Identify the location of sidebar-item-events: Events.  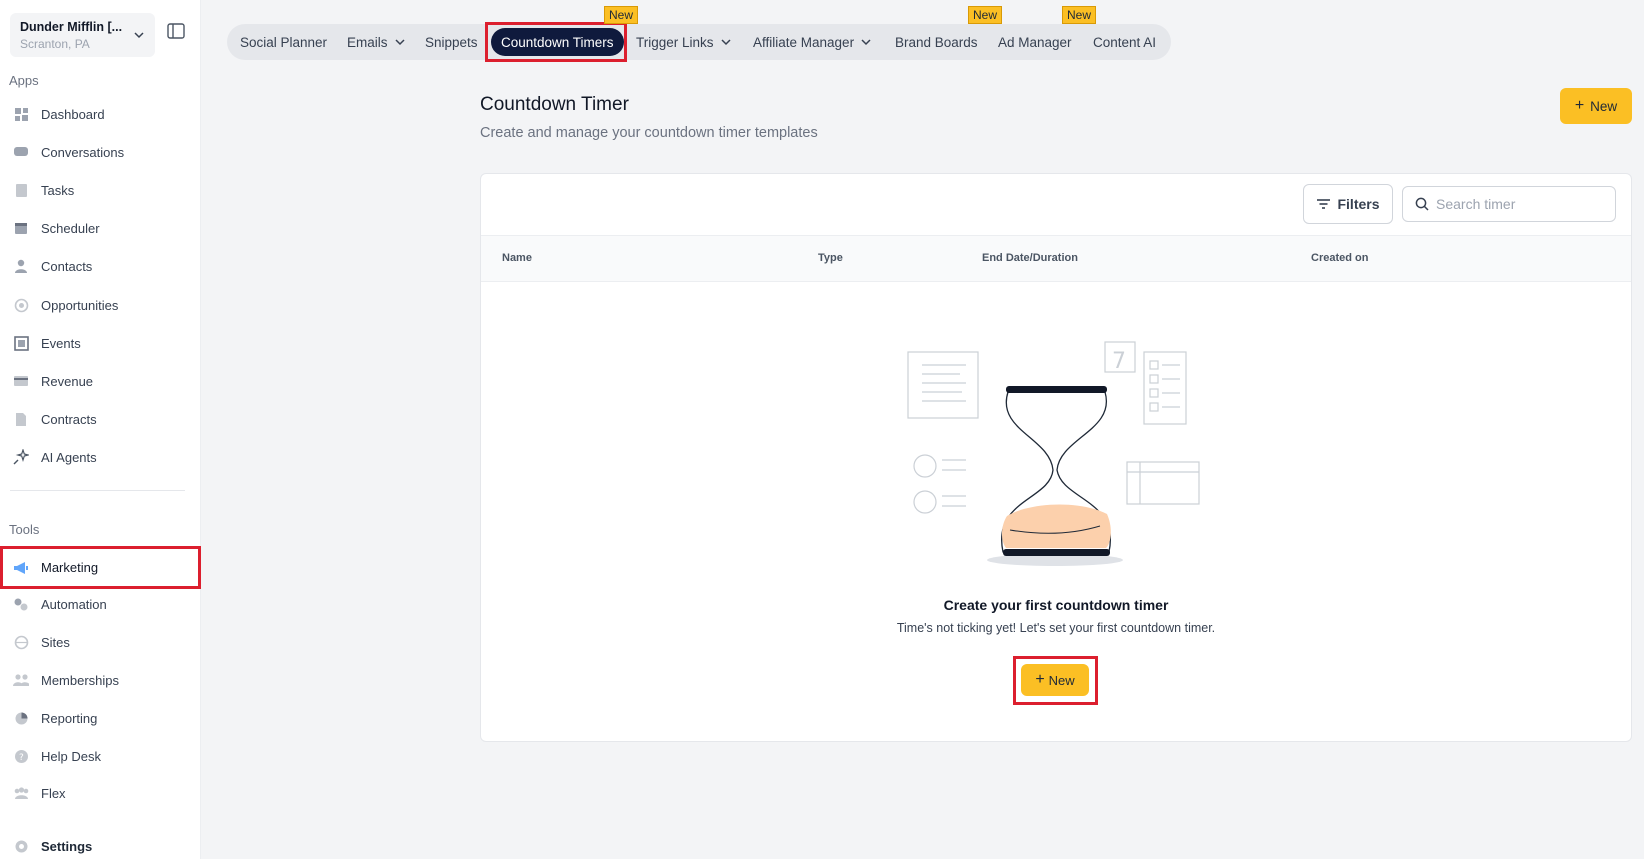
(100, 343).